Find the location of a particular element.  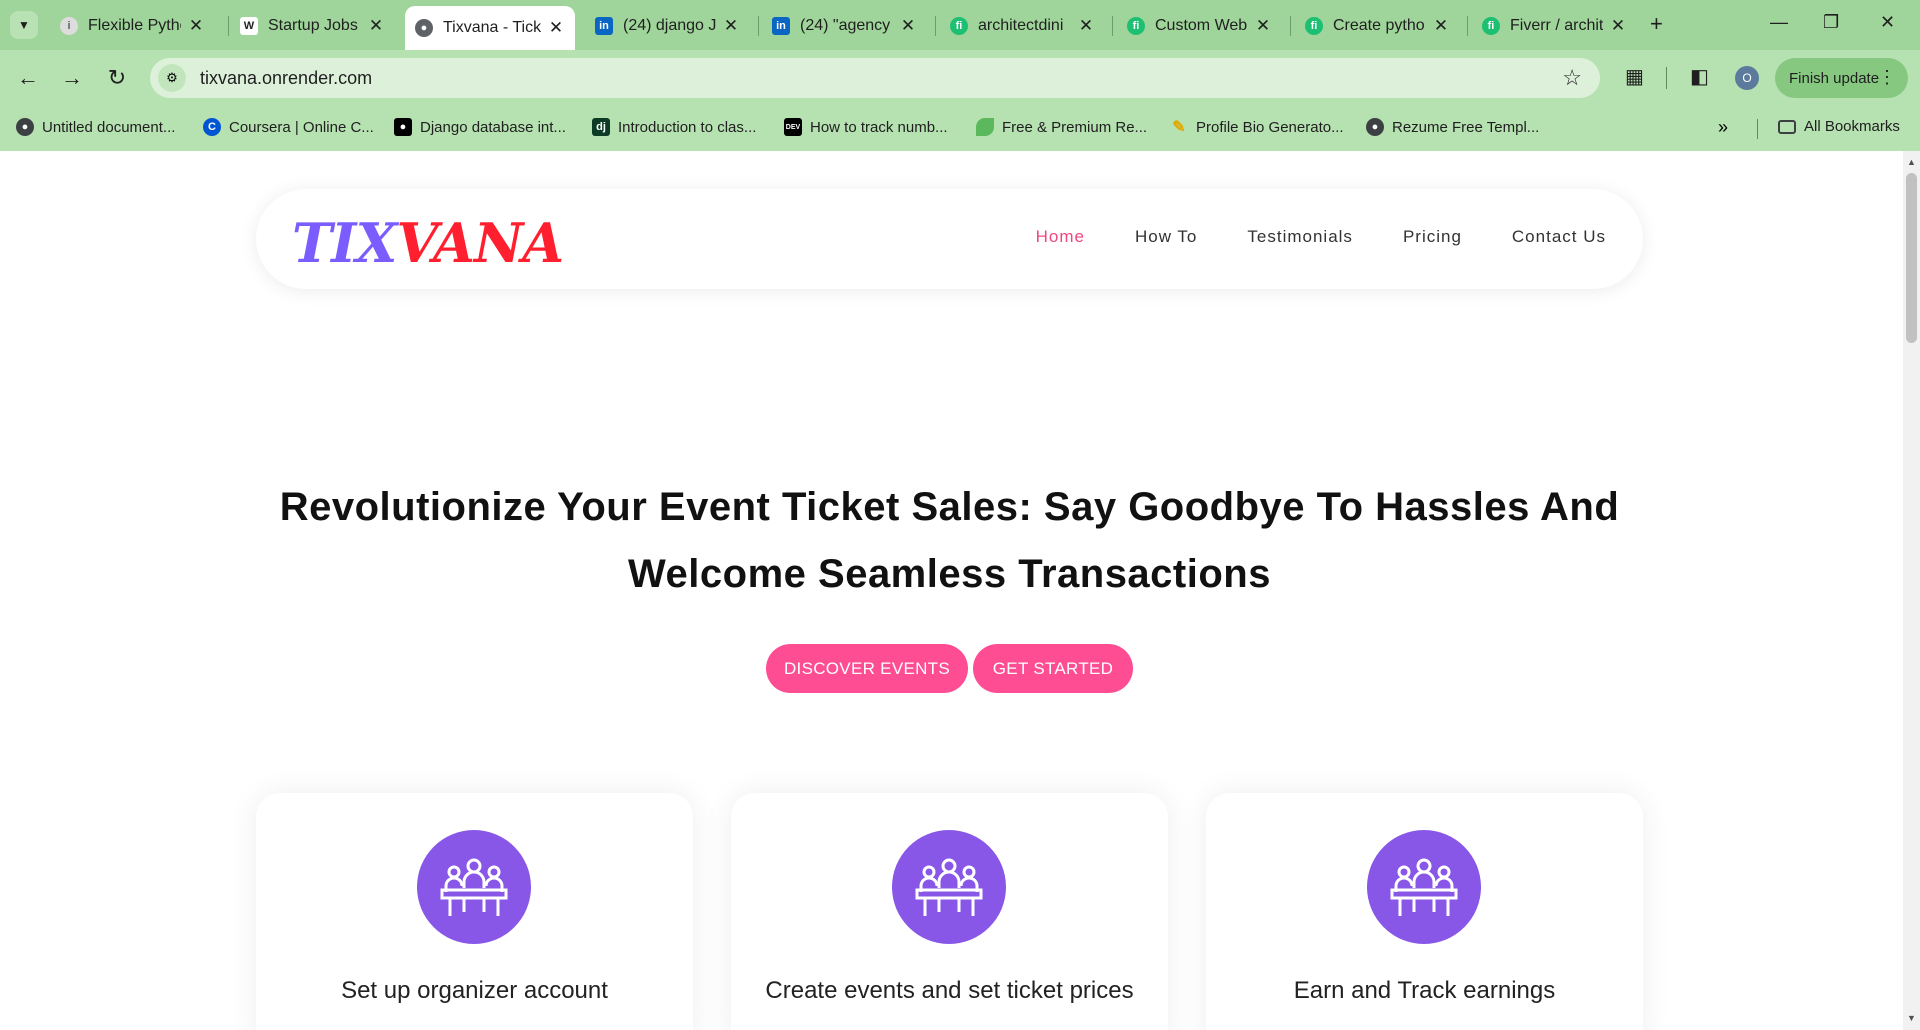

linkedin-icon: in is located at coordinates (604, 26).